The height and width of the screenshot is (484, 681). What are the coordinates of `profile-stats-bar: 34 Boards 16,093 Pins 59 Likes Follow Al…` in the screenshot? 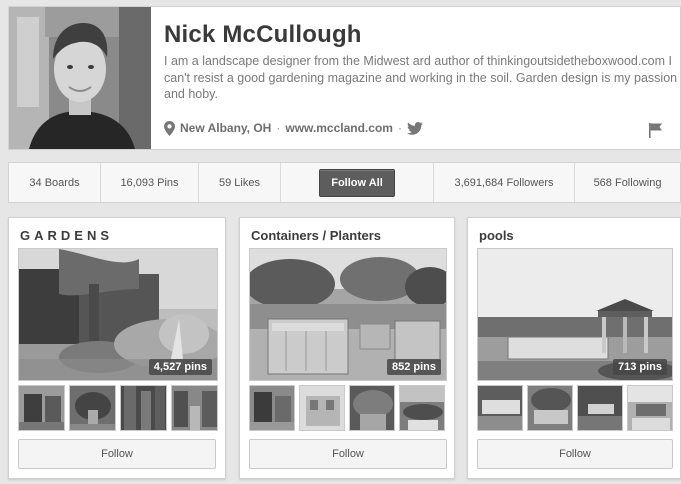 It's located at (344, 182).